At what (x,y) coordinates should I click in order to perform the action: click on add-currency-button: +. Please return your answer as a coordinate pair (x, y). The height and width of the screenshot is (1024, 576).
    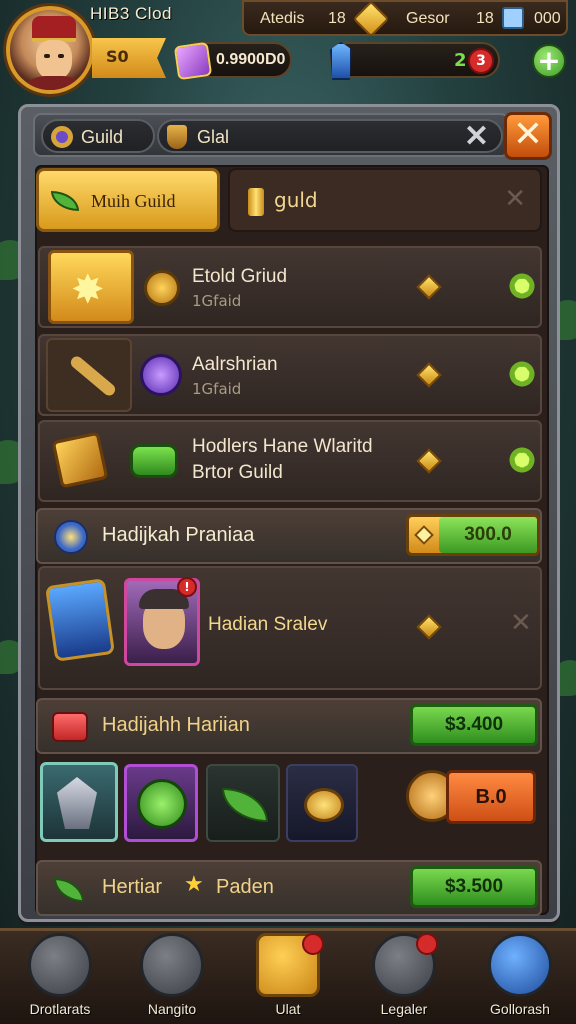
    Looking at the image, I should click on (549, 61).